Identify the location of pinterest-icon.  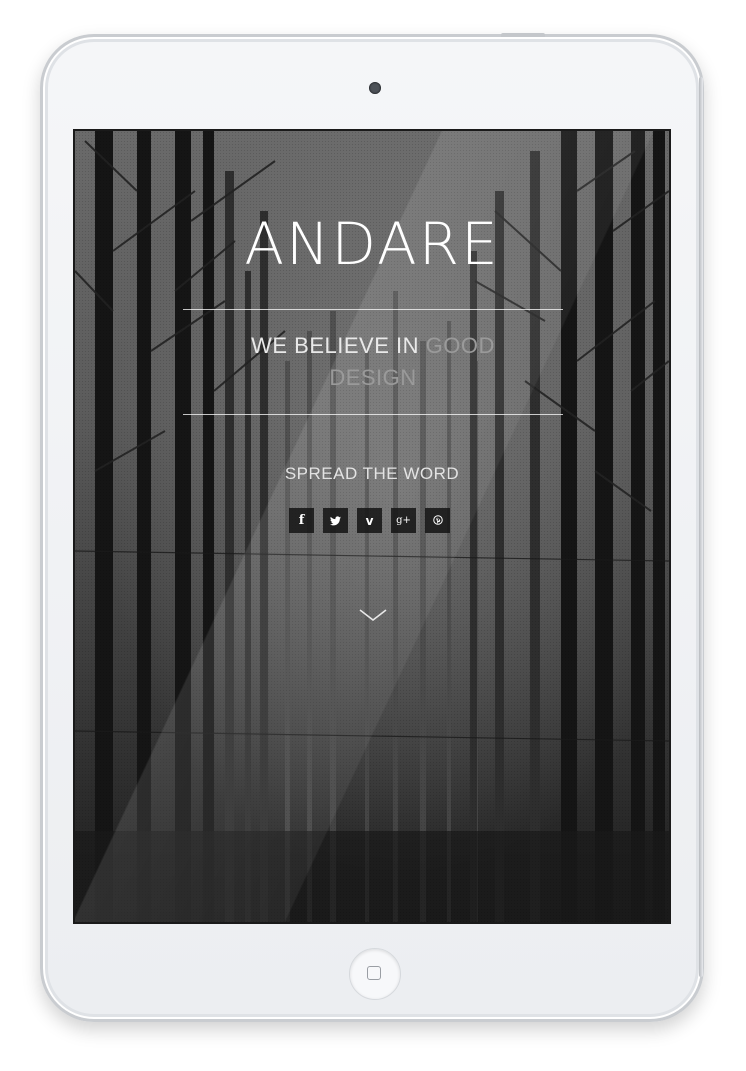
(437, 520).